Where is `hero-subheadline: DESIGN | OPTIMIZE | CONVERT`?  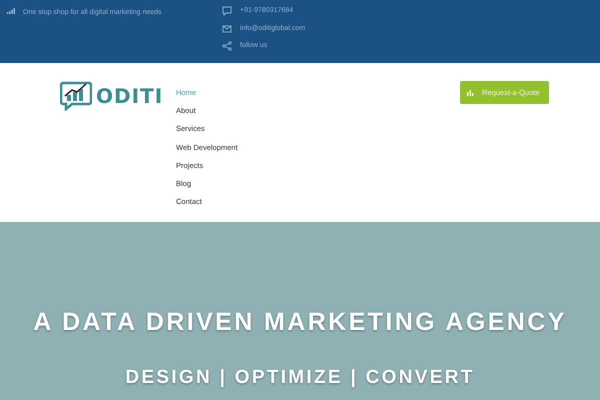
hero-subheadline: DESIGN | OPTIMIZE | CONVERT is located at coordinates (300, 378).